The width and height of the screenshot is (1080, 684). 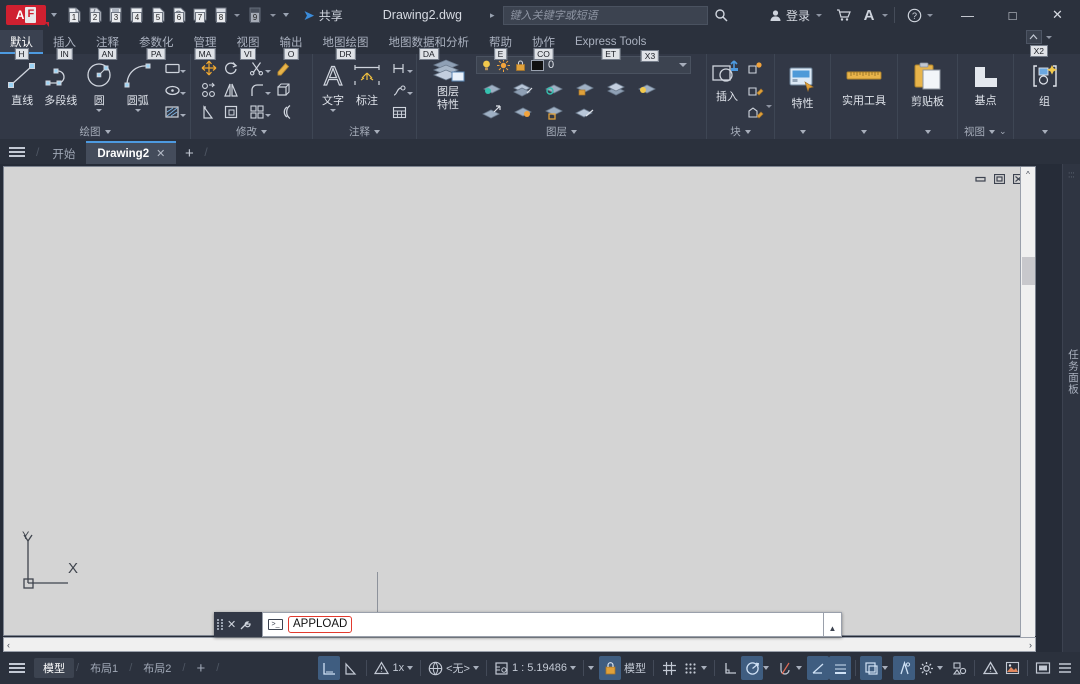 I want to click on status-snap-icon, so click(x=695, y=668).